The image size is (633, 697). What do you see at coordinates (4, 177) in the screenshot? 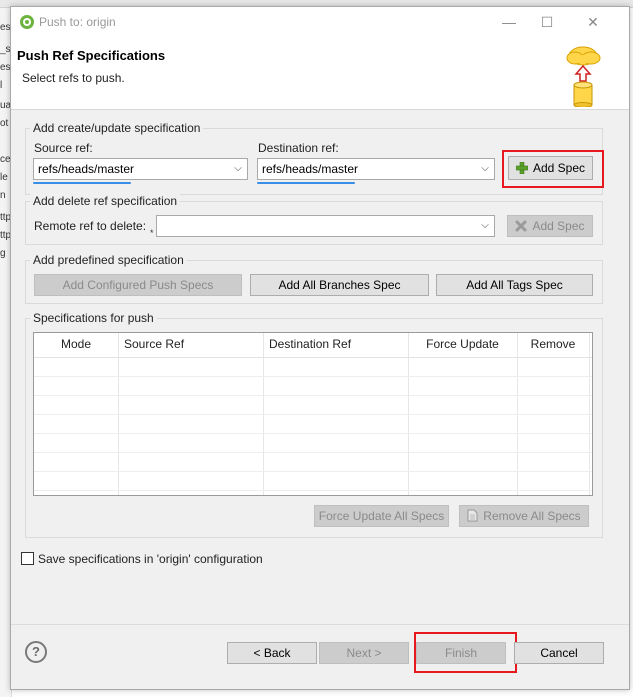
I see `ide-text-fragment: le` at bounding box center [4, 177].